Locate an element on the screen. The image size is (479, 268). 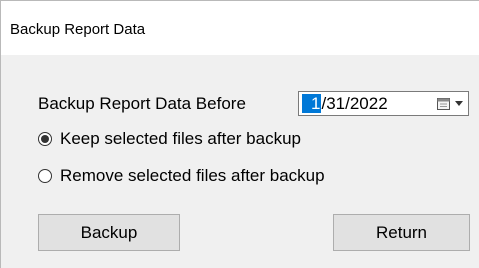
keep-files-radio is located at coordinates (45, 139).